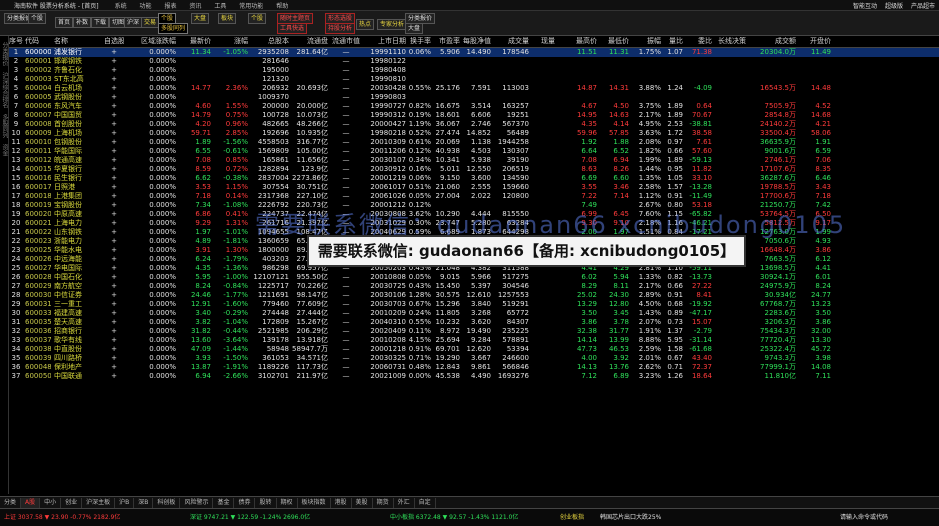 Image resolution: width=939 pixels, height=526 pixels. Describe the element at coordinates (815, 41) in the screenshot. I see `col-header-open: 开盘价` at that location.